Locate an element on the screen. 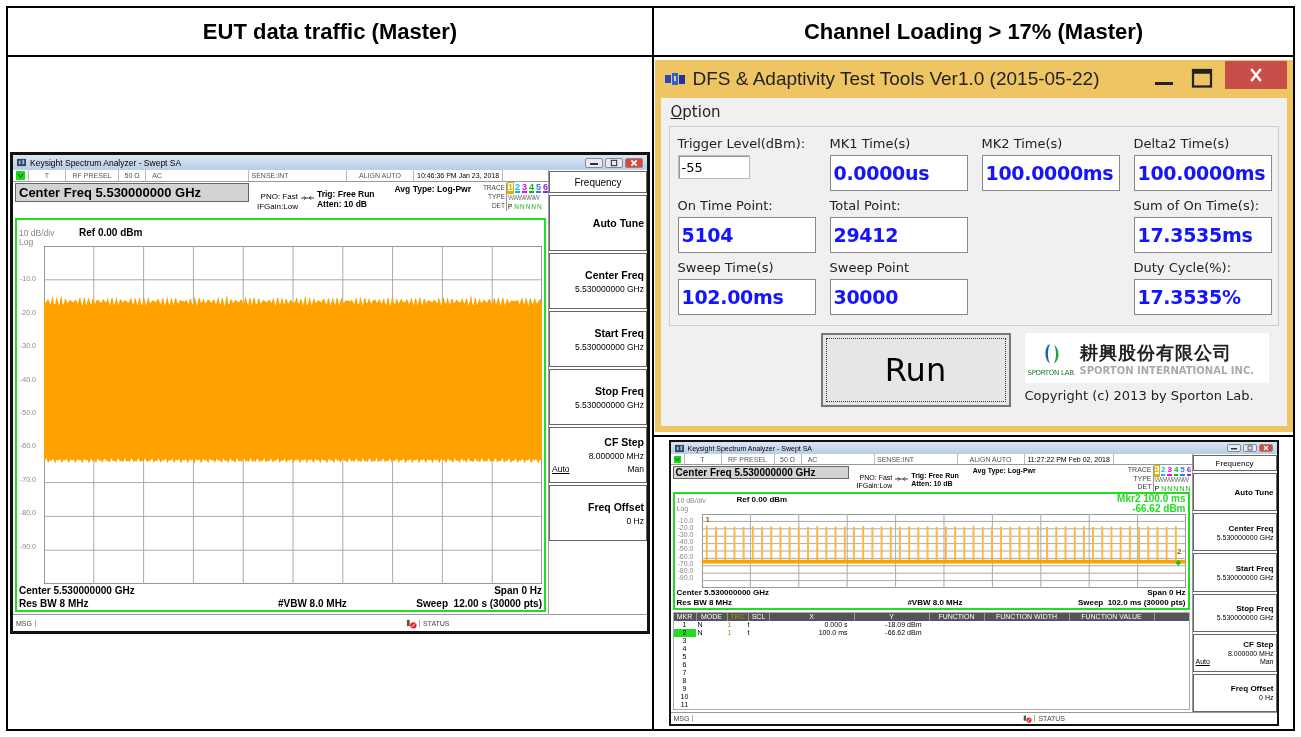 Image resolution: width=1301 pixels, height=737 pixels. window-title: DFS & Adaptivity Test Tools Ver1.0 (2015-05-22) is located at coordinates (896, 79).